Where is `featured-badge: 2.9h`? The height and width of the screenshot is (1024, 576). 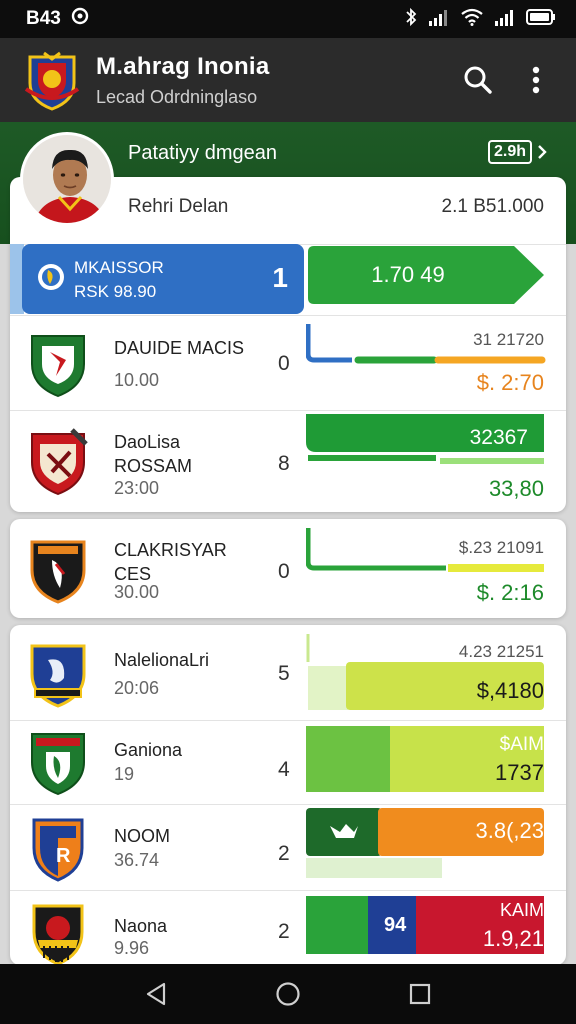
featured-badge: 2.9h is located at coordinates (509, 152).